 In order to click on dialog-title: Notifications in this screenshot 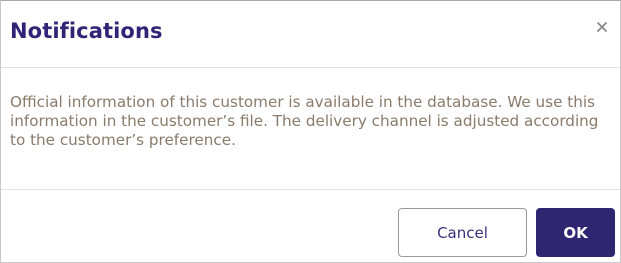, I will do `click(86, 31)`.